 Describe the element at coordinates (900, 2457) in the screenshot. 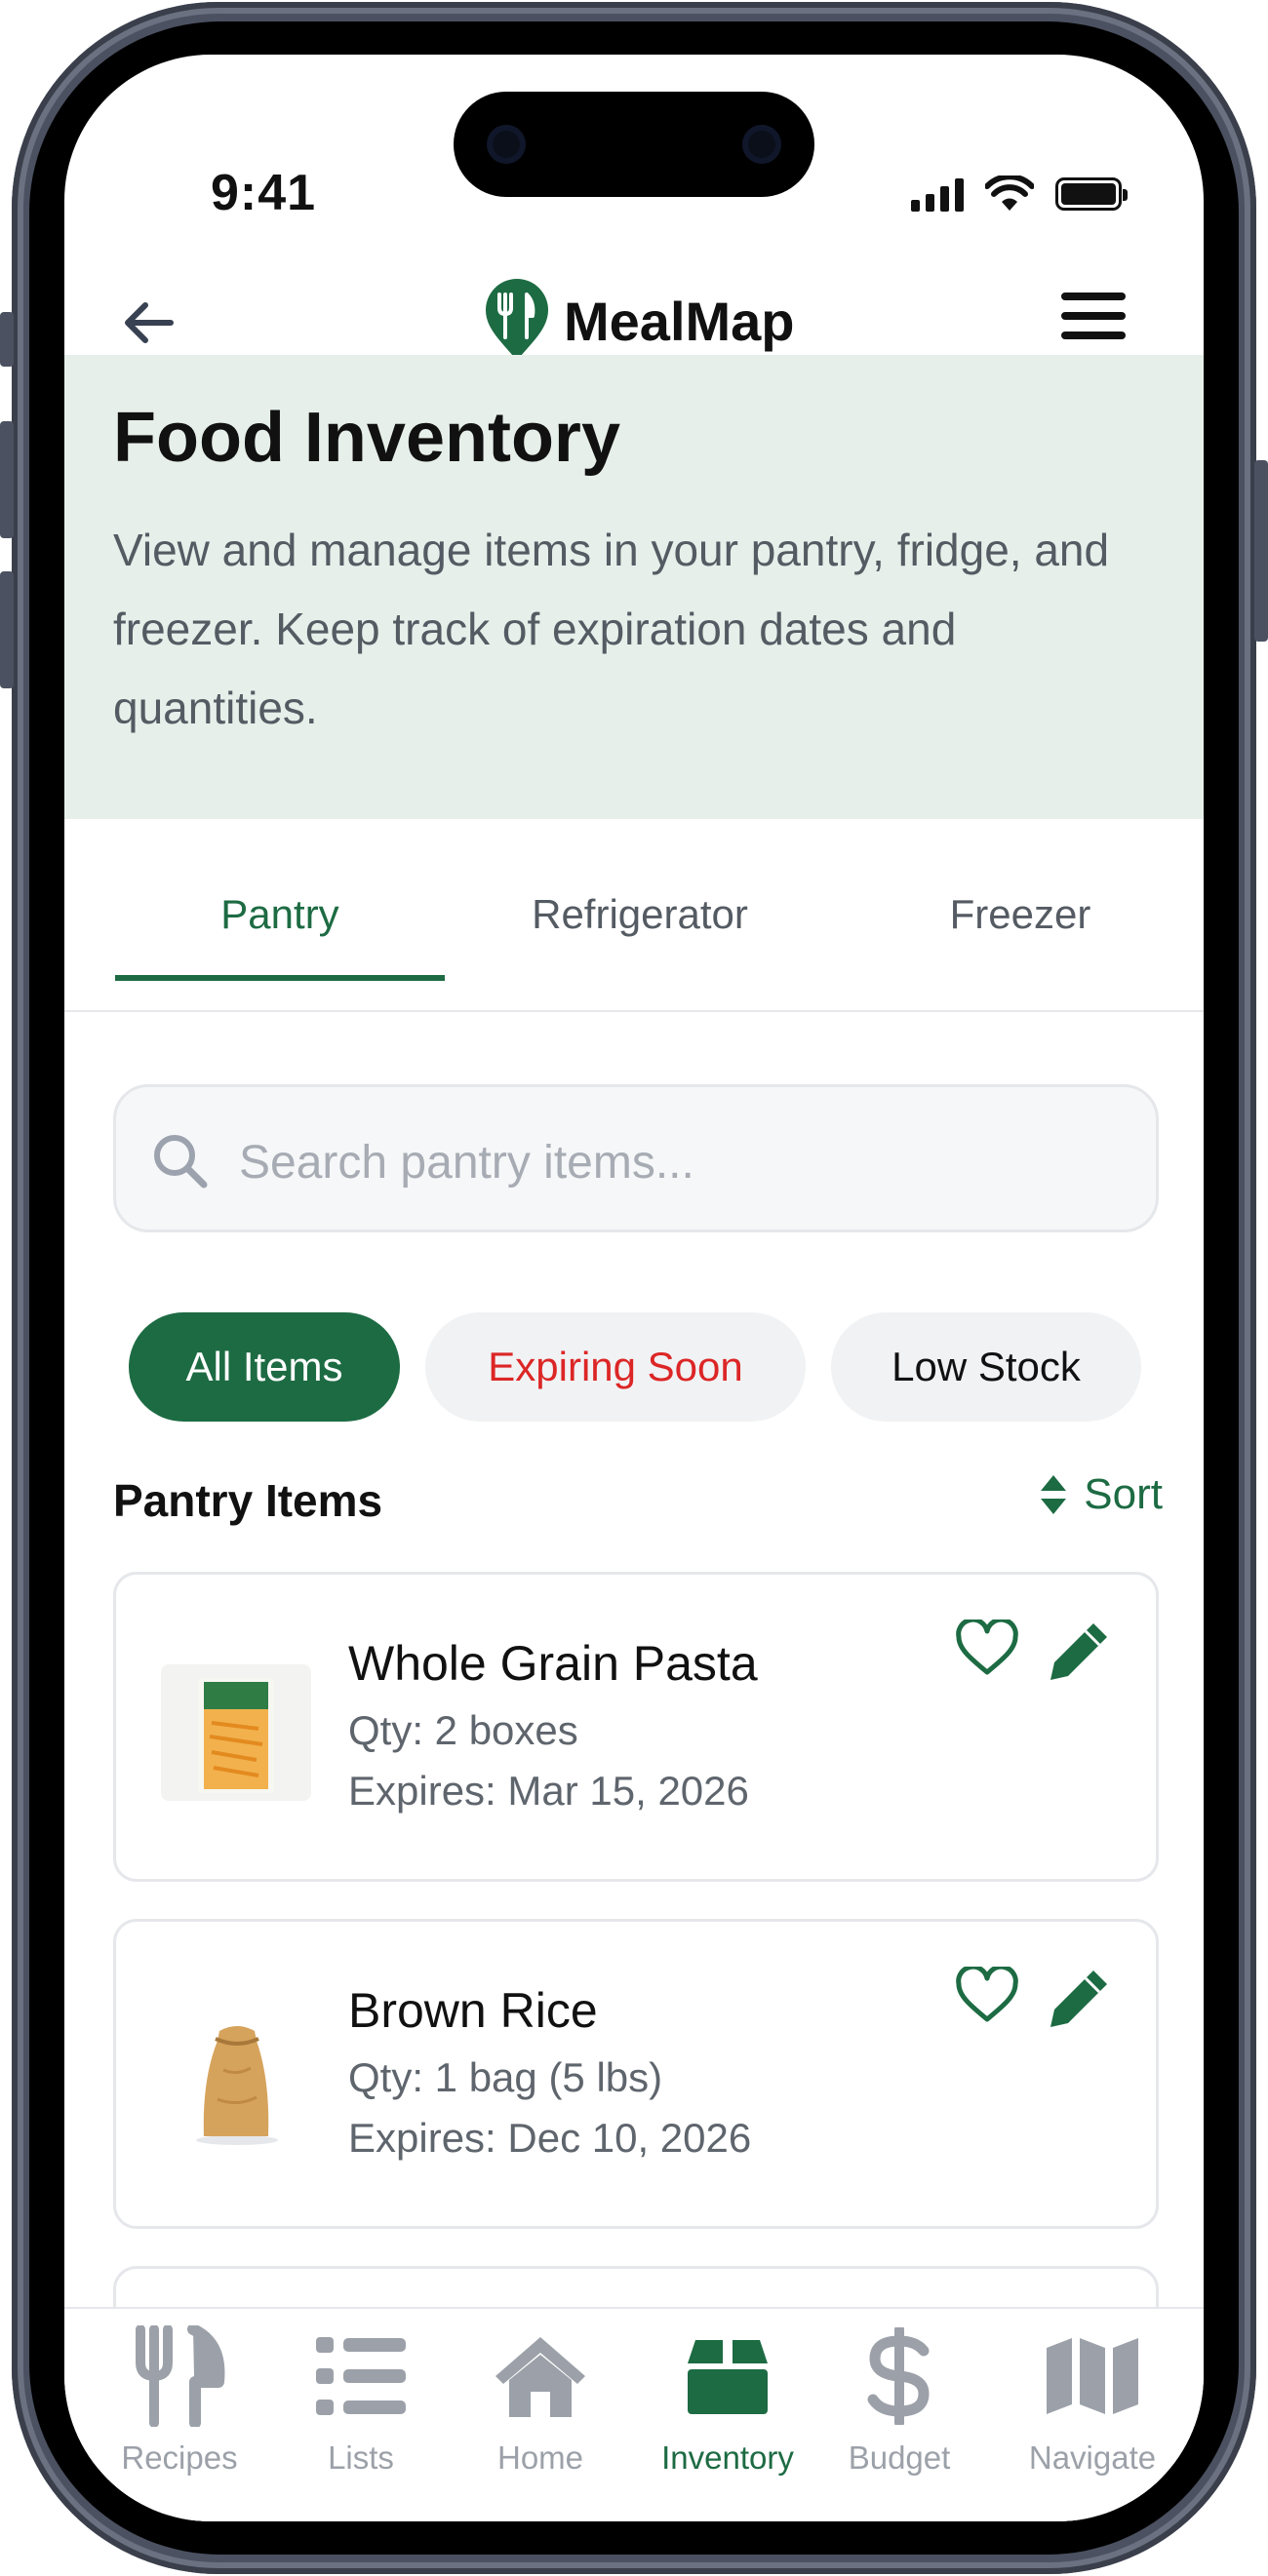

I see `nav-budget-label: Budget` at that location.